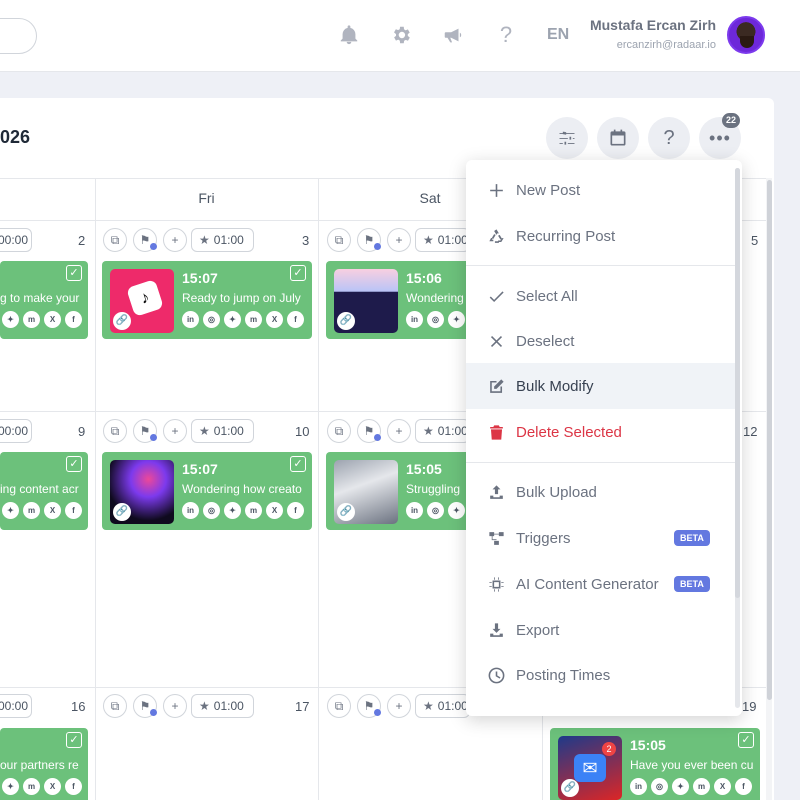 The image size is (800, 800). What do you see at coordinates (496, 296) in the screenshot?
I see `check-icon` at bounding box center [496, 296].